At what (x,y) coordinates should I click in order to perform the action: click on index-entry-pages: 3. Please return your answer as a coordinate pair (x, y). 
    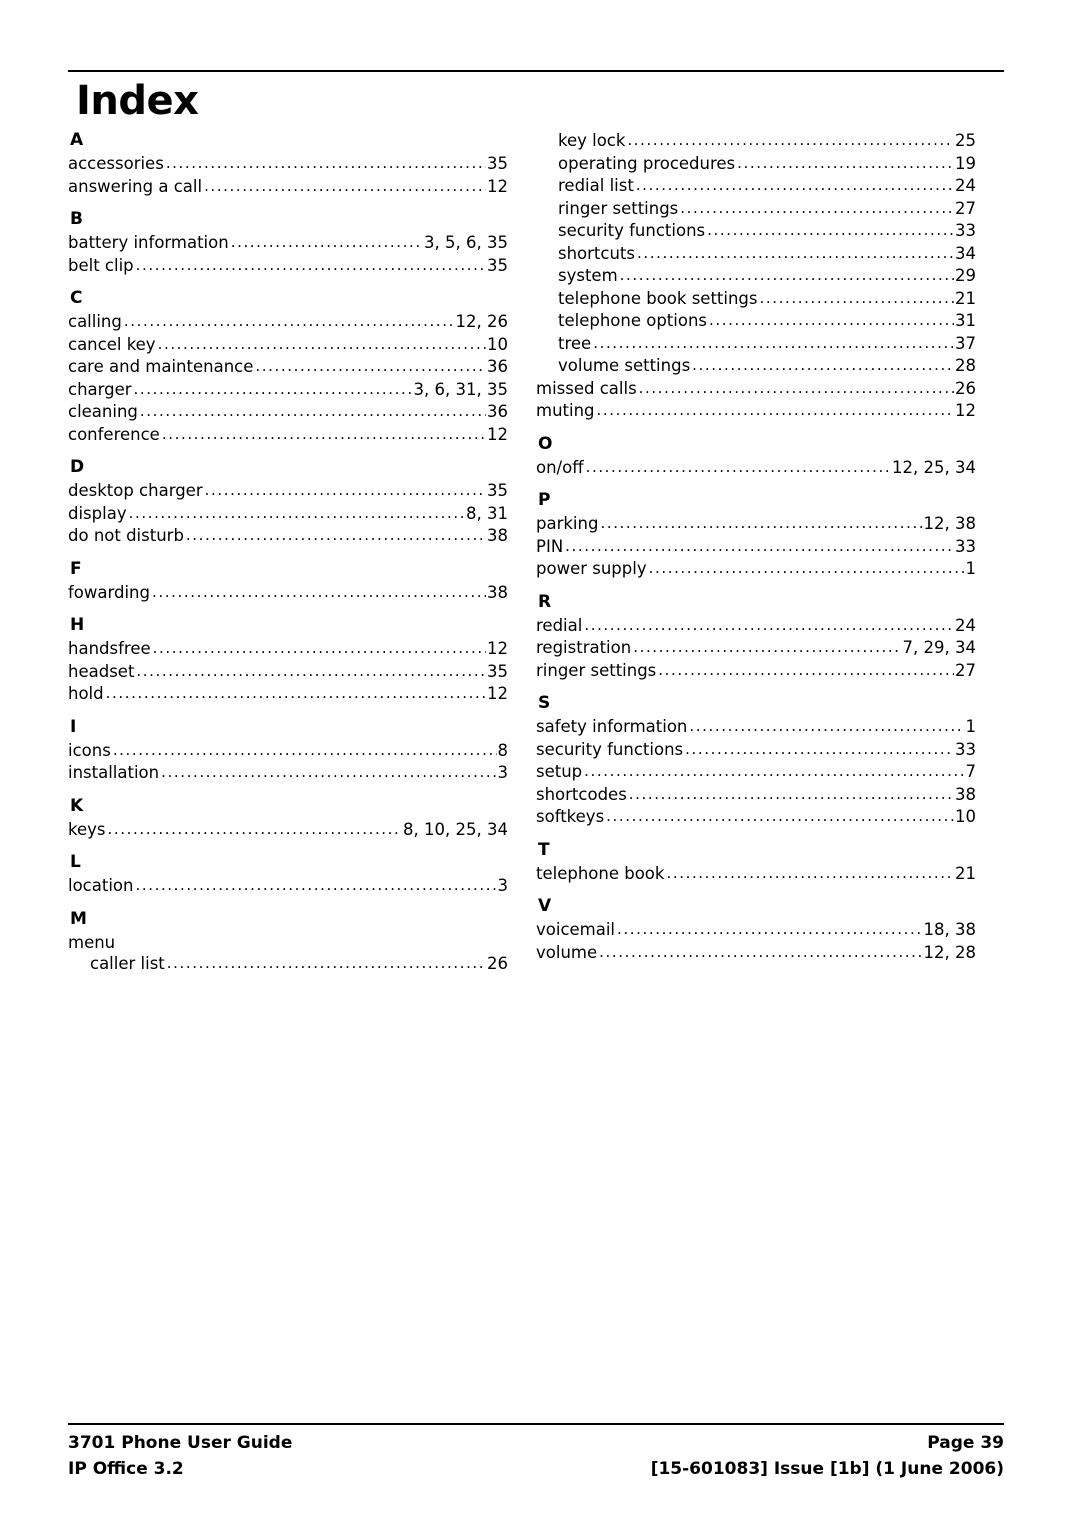
    Looking at the image, I should click on (503, 885).